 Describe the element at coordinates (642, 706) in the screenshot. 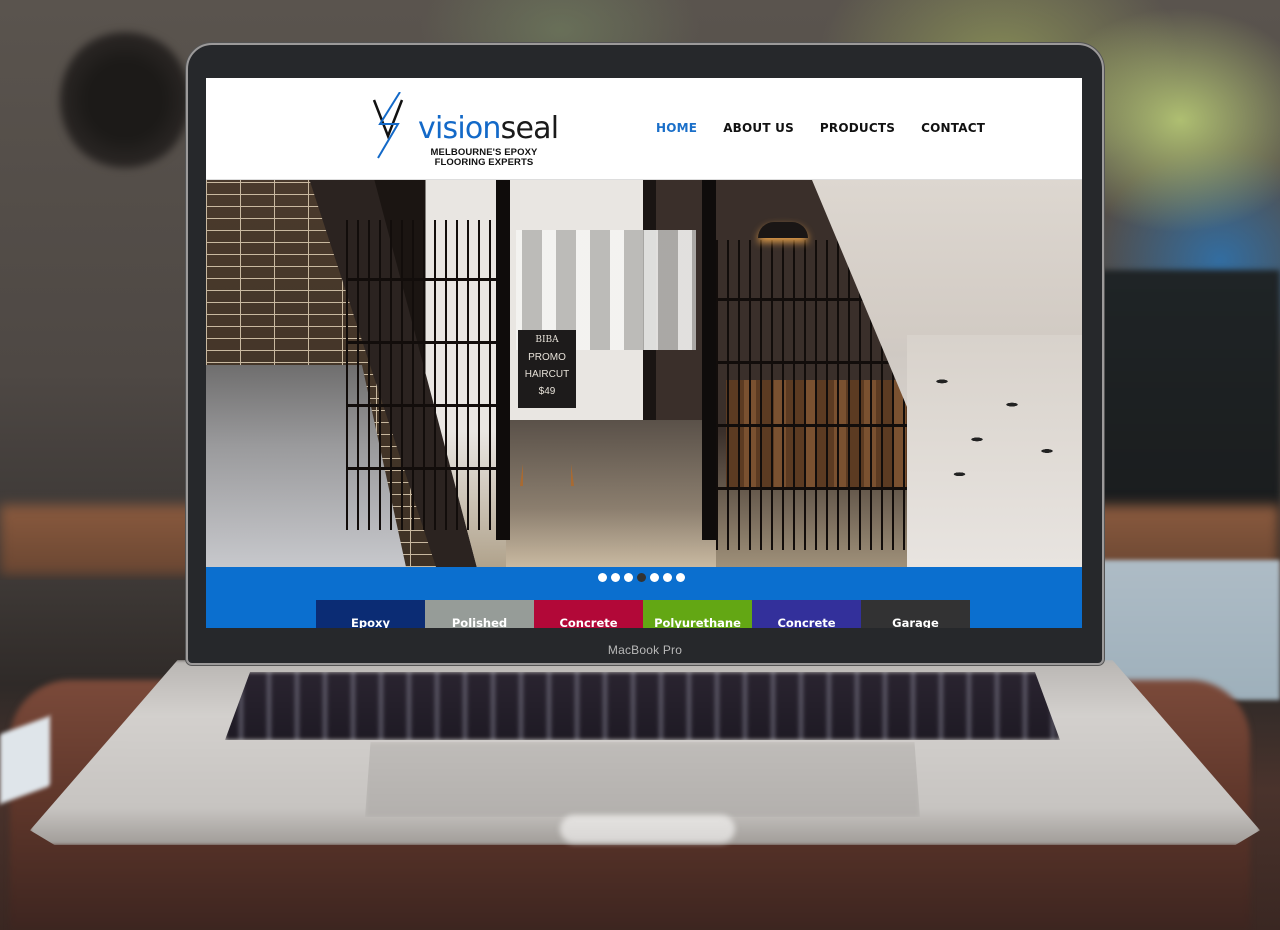

I see `laptop-keyboard` at that location.